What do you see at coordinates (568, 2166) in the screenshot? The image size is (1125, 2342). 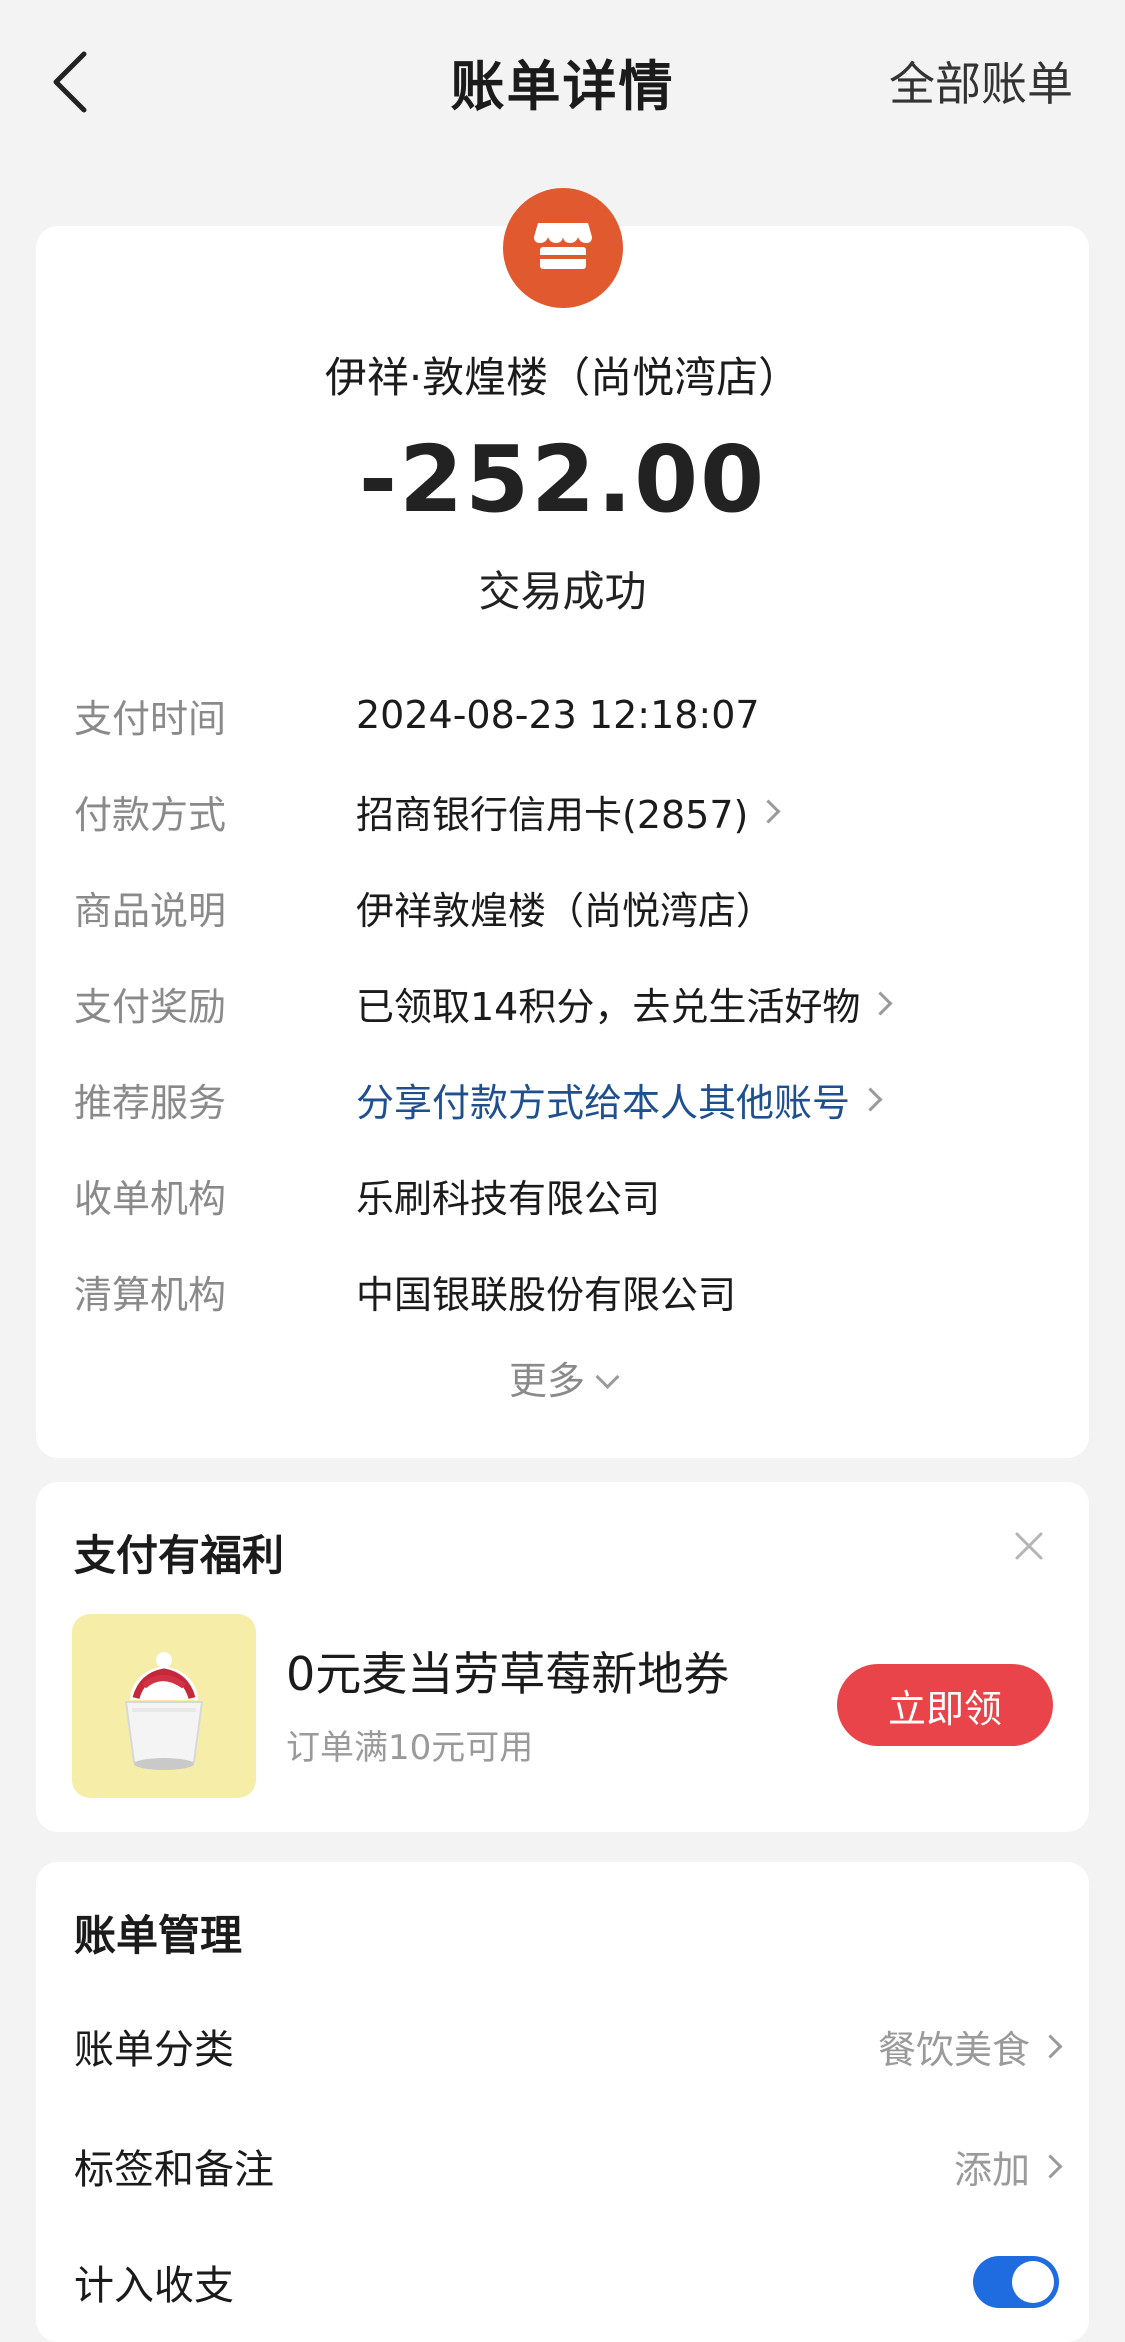 I see `tag-row: 标签和备注 添加` at bounding box center [568, 2166].